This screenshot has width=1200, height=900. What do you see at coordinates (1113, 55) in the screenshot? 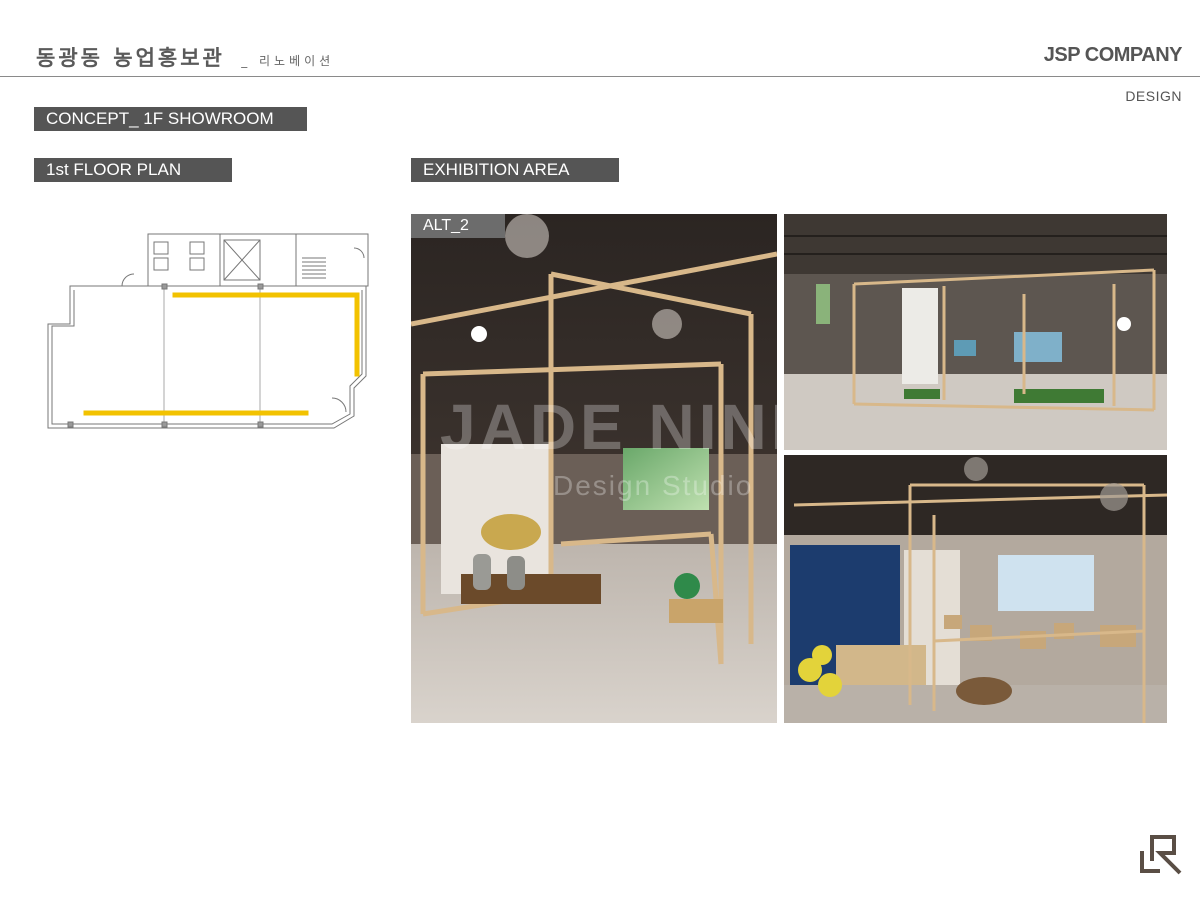
I see `company-name: JSP COMPANY` at bounding box center [1113, 55].